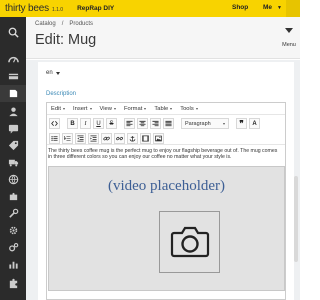 This screenshot has height=300, width=320. What do you see at coordinates (254, 123) in the screenshot?
I see `text-color-button: A` at bounding box center [254, 123].